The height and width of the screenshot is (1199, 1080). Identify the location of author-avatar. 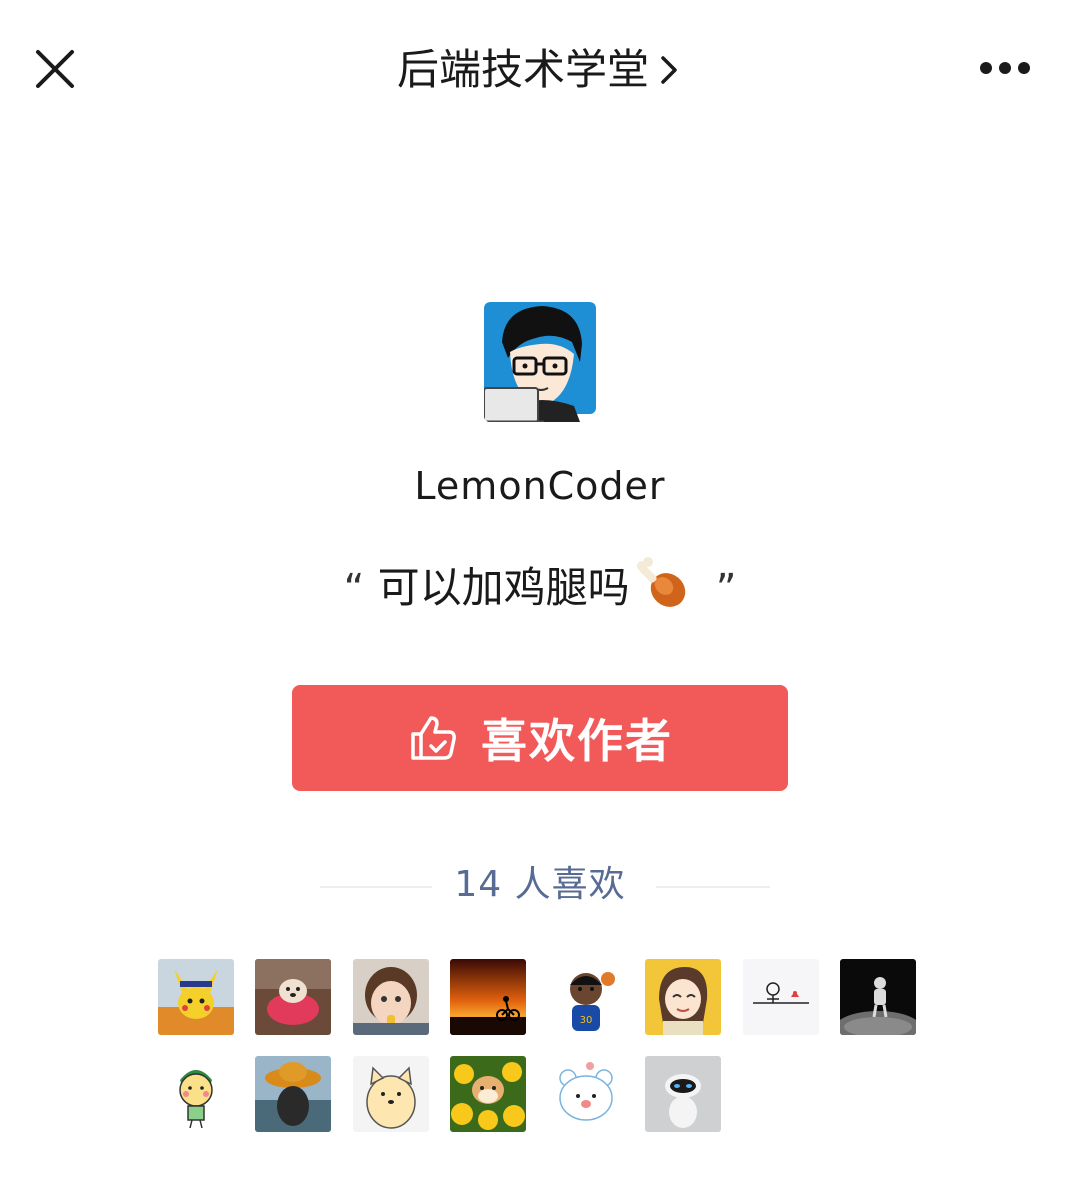
(540, 362).